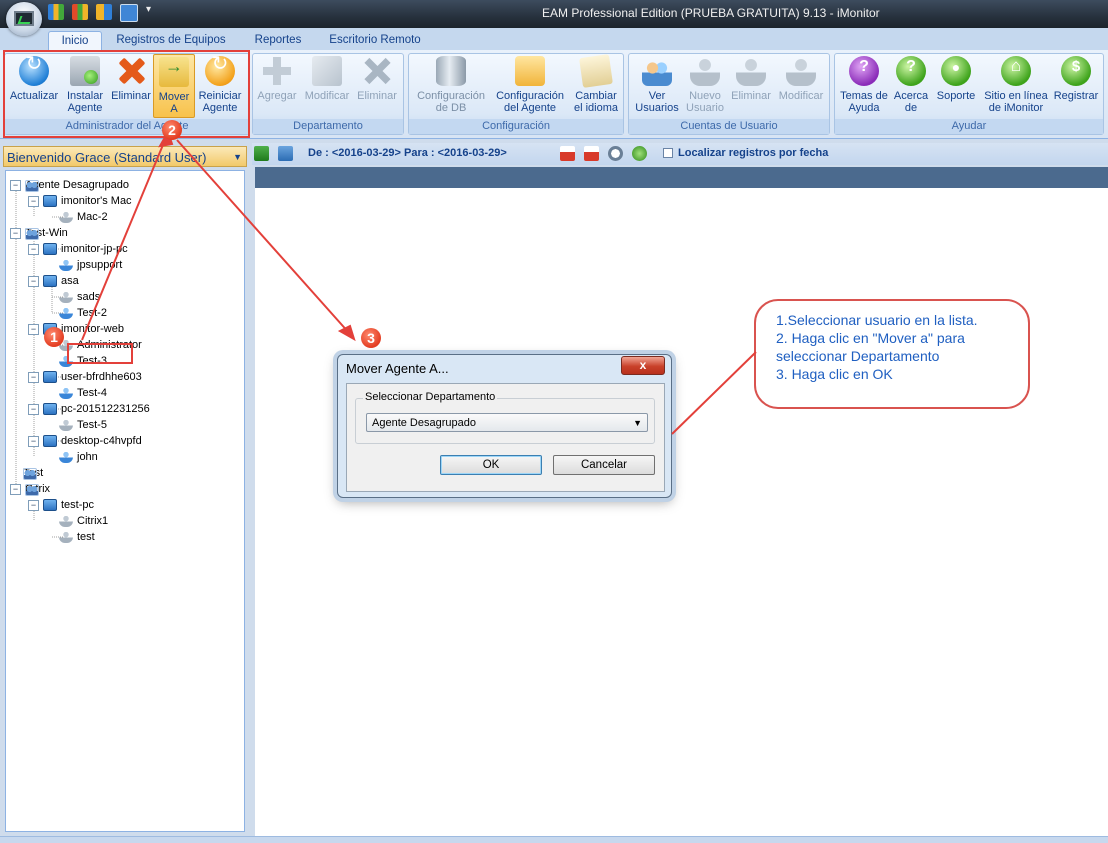 The image size is (1108, 843). I want to click on delete-icon, so click(377, 71).